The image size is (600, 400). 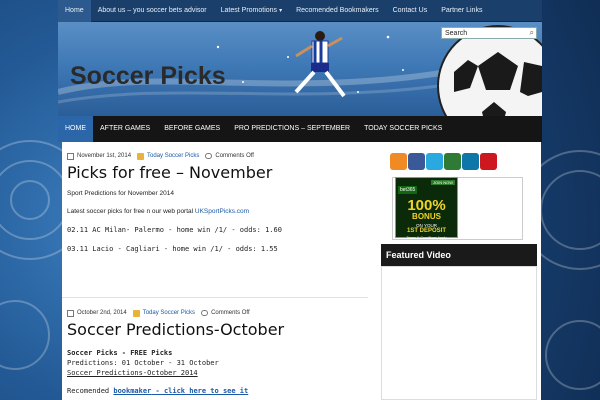 What do you see at coordinates (102, 313) in the screenshot?
I see `post-date: October 2nd, 2014` at bounding box center [102, 313].